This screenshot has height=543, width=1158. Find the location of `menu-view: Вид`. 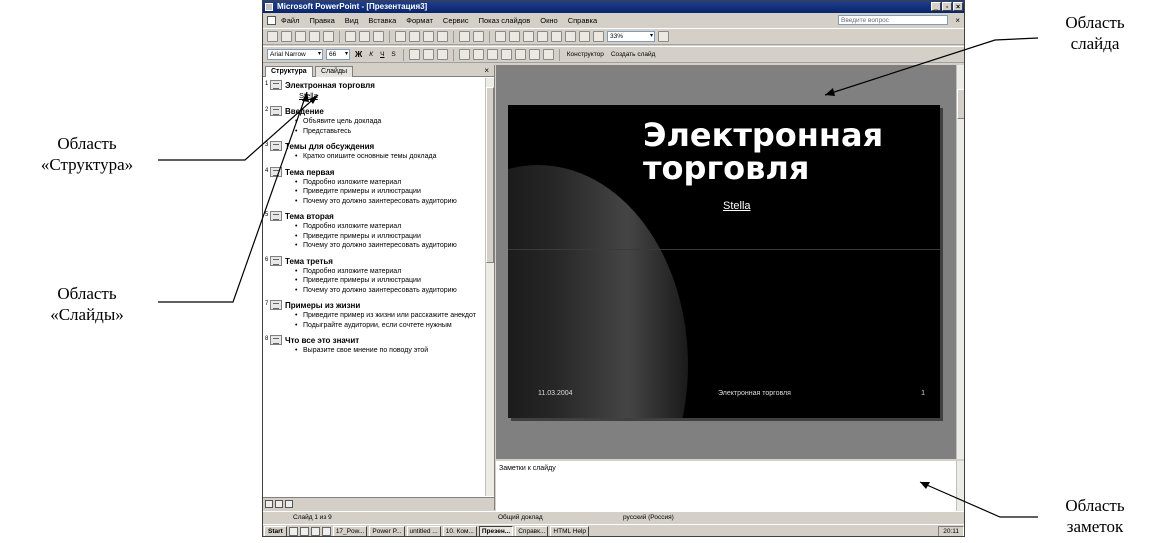

menu-view: Вид is located at coordinates (352, 20).